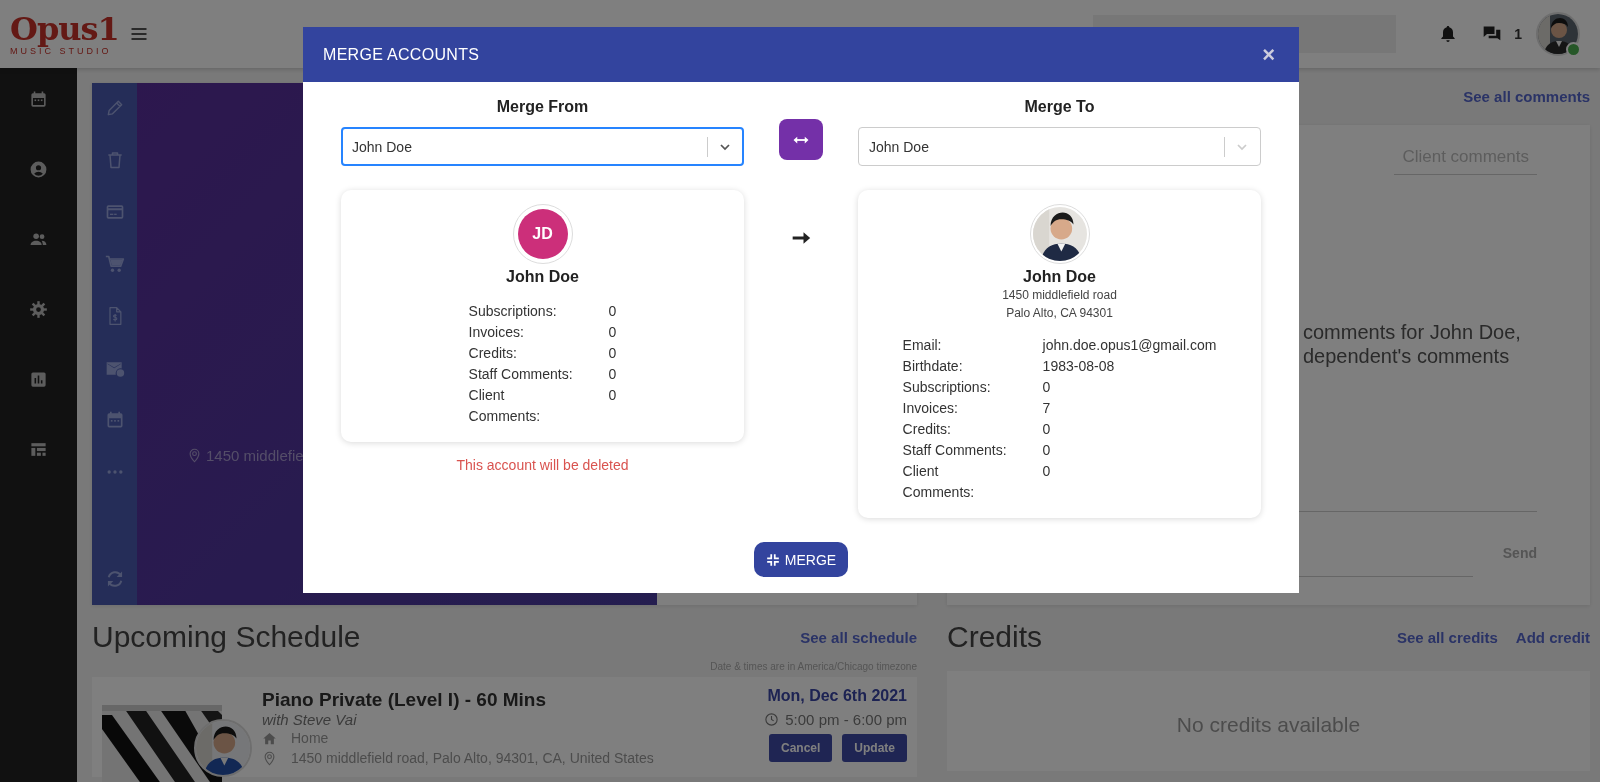 The height and width of the screenshot is (782, 1600). I want to click on field-value: john.doe.opus1@gmail.com, so click(1129, 345).